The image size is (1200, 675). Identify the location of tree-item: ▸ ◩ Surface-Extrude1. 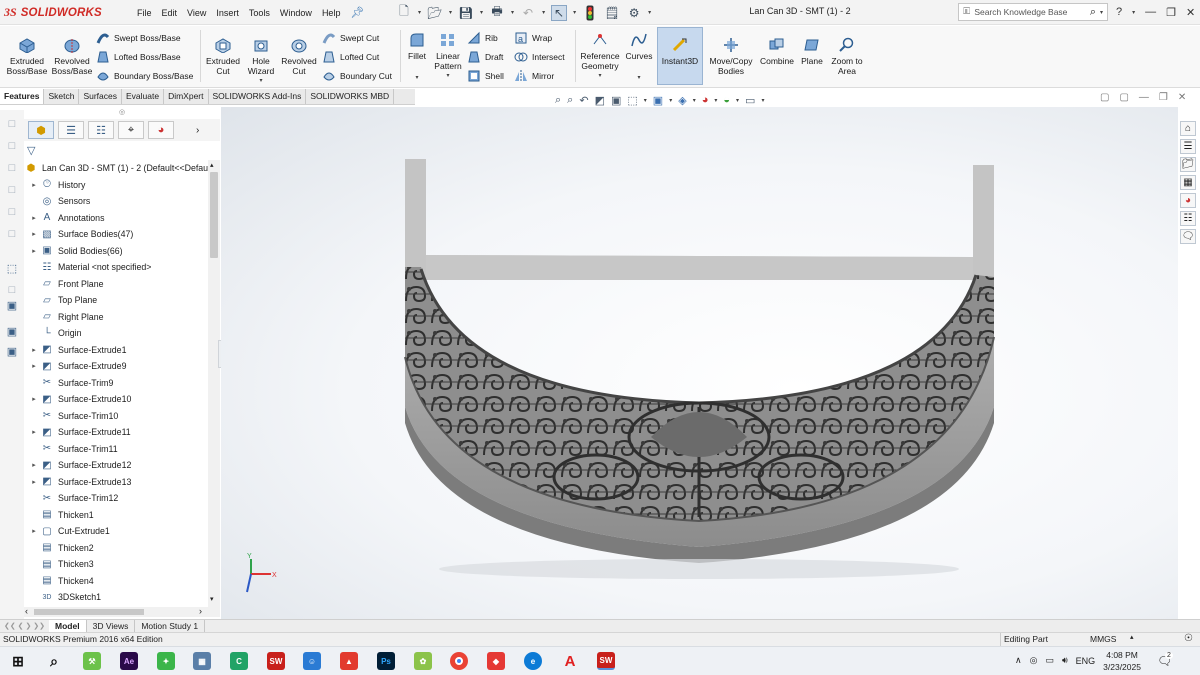
(122, 350).